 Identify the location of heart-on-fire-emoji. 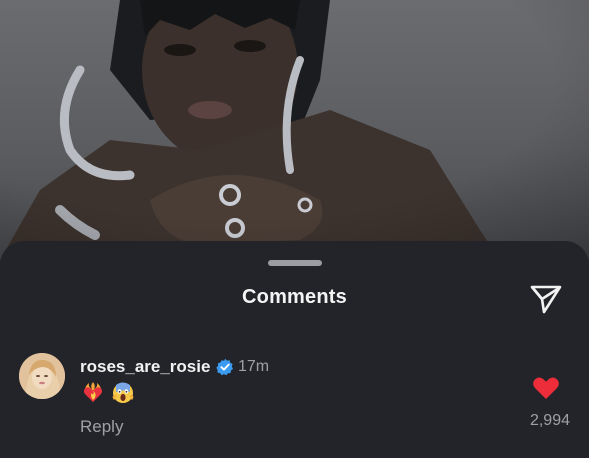
(93, 392).